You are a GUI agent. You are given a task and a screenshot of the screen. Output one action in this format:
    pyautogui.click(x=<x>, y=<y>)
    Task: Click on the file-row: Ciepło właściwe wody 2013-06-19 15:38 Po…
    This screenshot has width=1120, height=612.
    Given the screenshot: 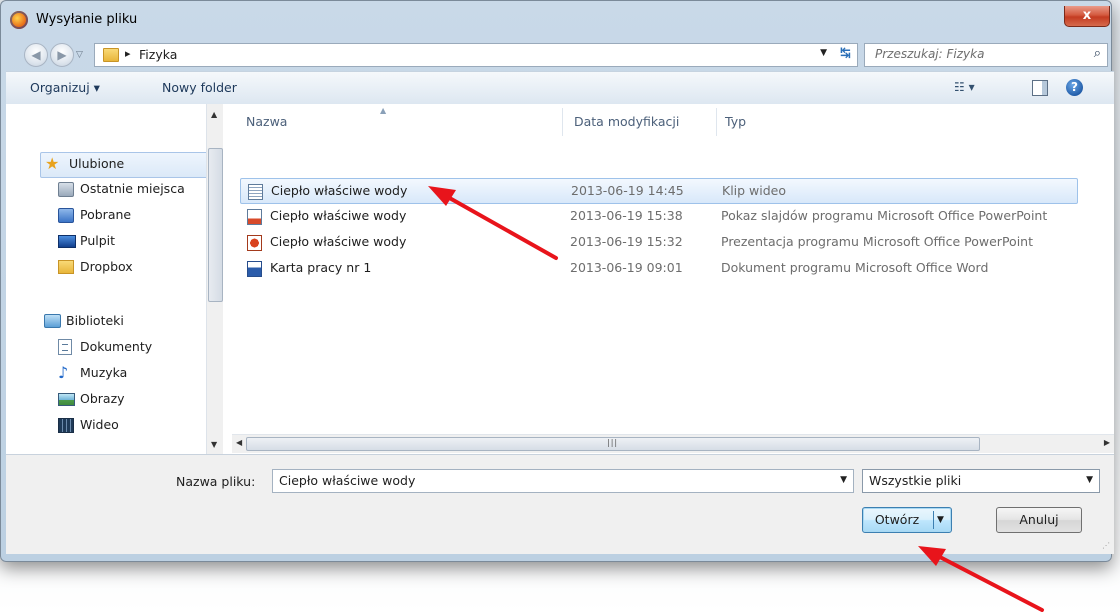 What is the action you would take?
    pyautogui.click(x=658, y=216)
    